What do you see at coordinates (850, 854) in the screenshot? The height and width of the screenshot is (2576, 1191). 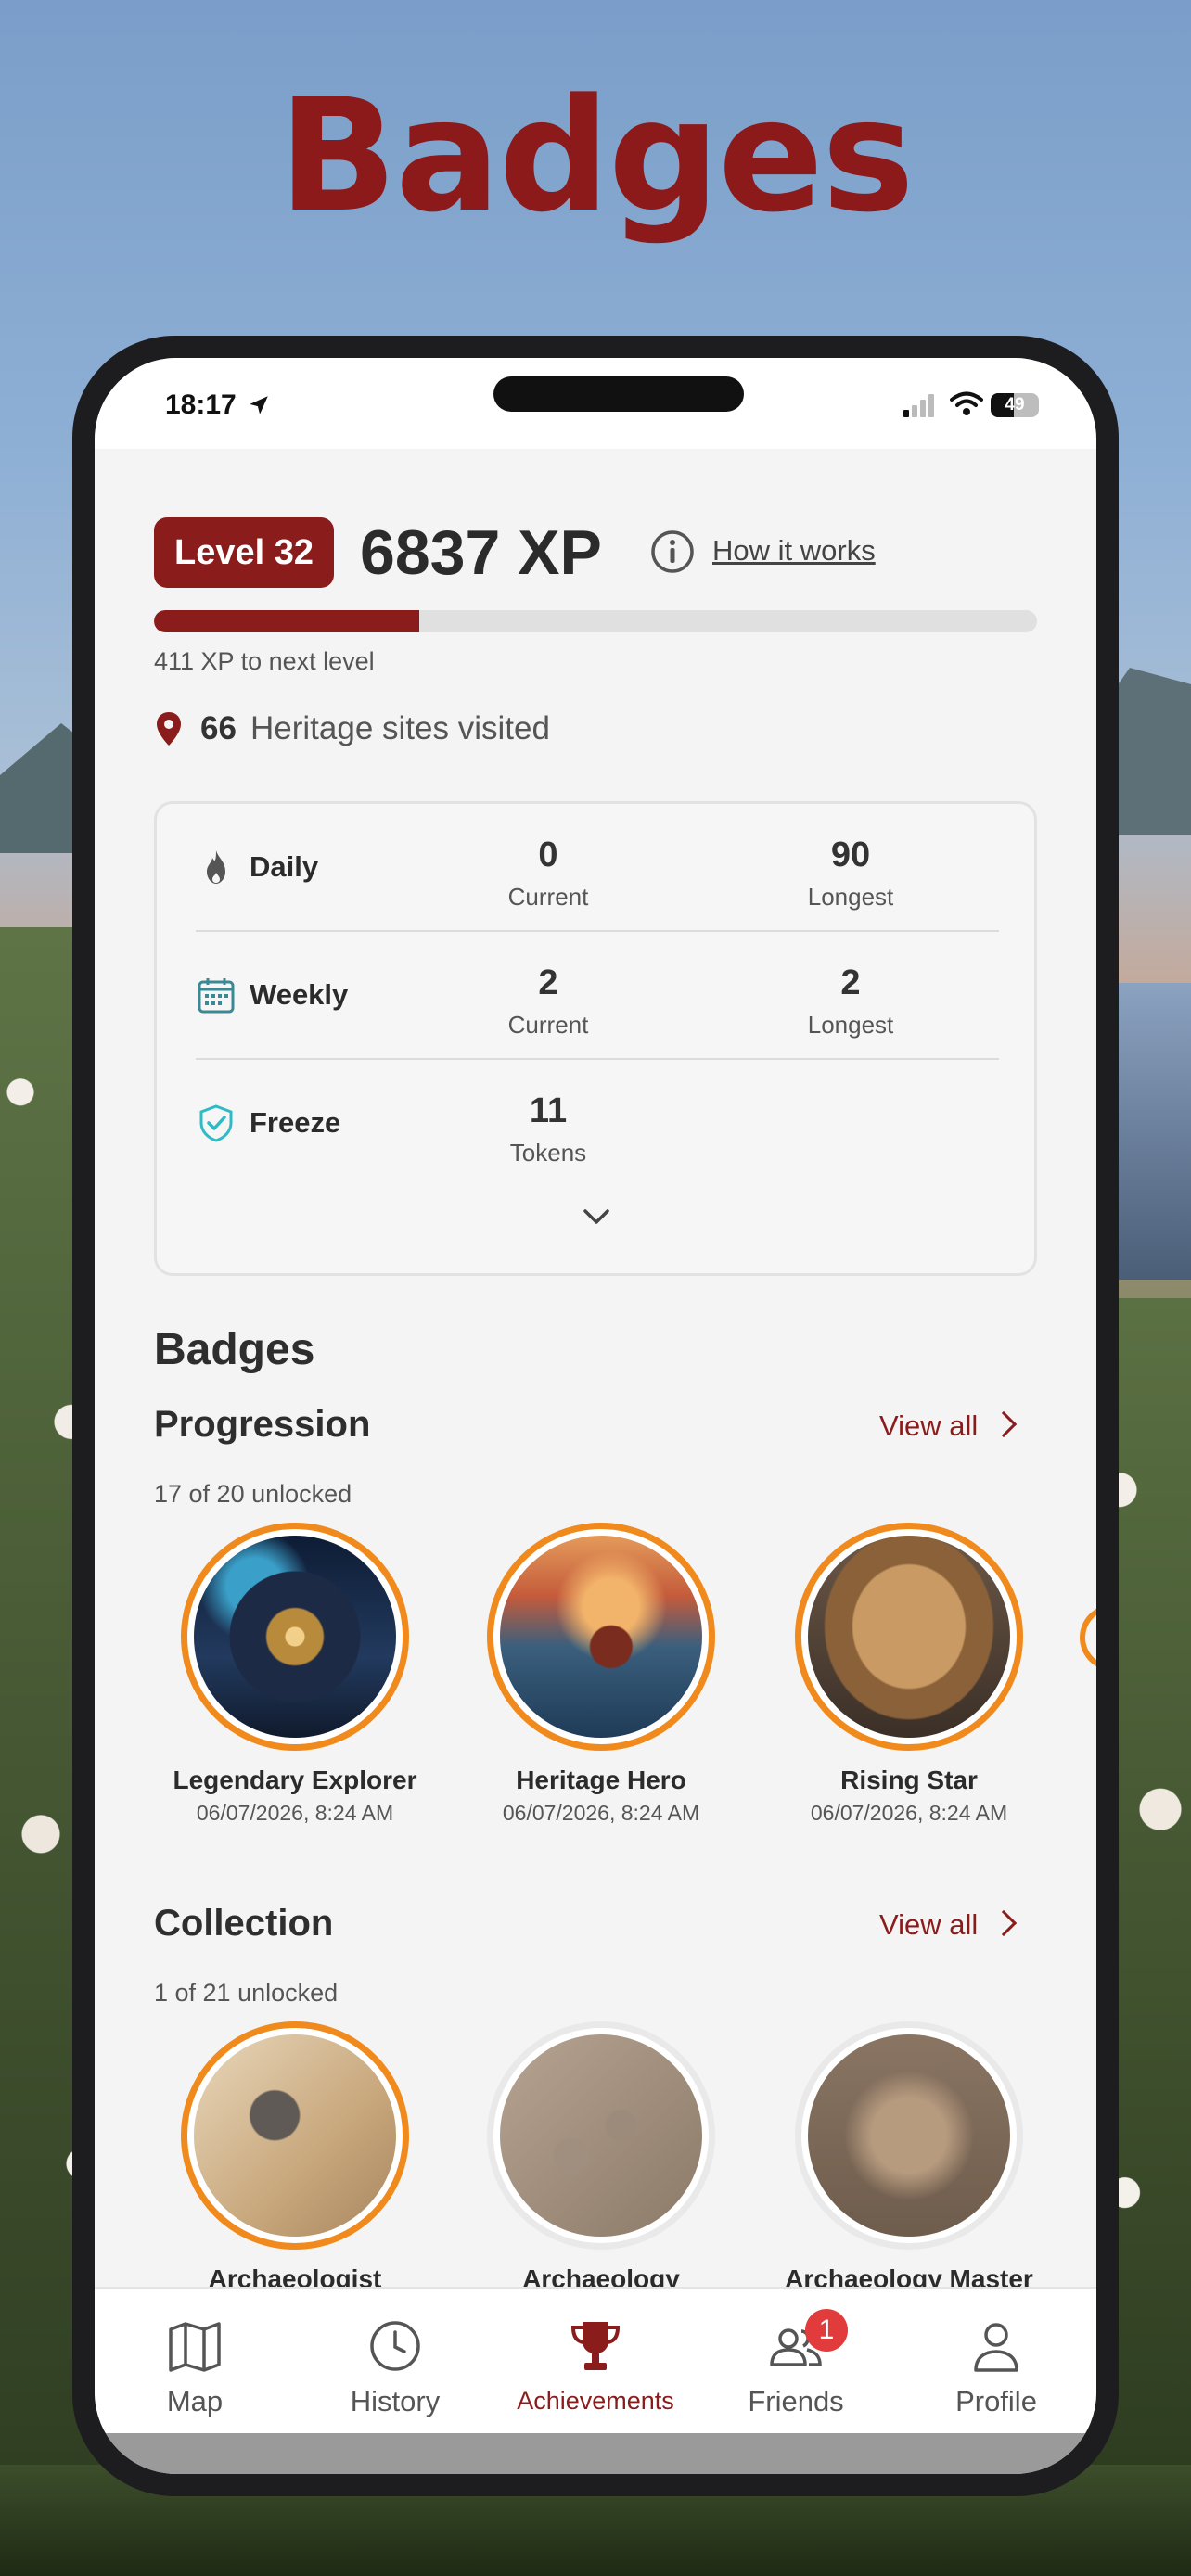 I see `daily-longest-value: 90` at bounding box center [850, 854].